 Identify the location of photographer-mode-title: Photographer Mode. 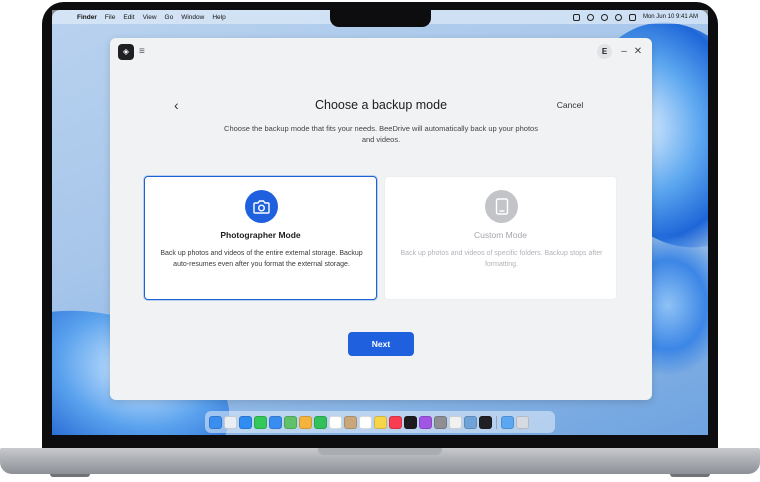
(260, 235).